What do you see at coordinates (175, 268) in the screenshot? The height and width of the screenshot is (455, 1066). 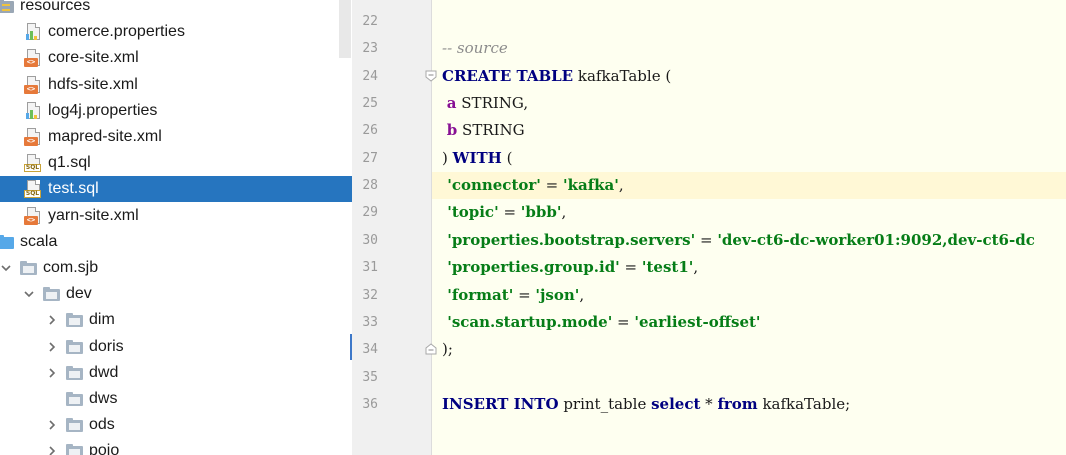 I see `tree-item-com-sjb: com.sjb` at bounding box center [175, 268].